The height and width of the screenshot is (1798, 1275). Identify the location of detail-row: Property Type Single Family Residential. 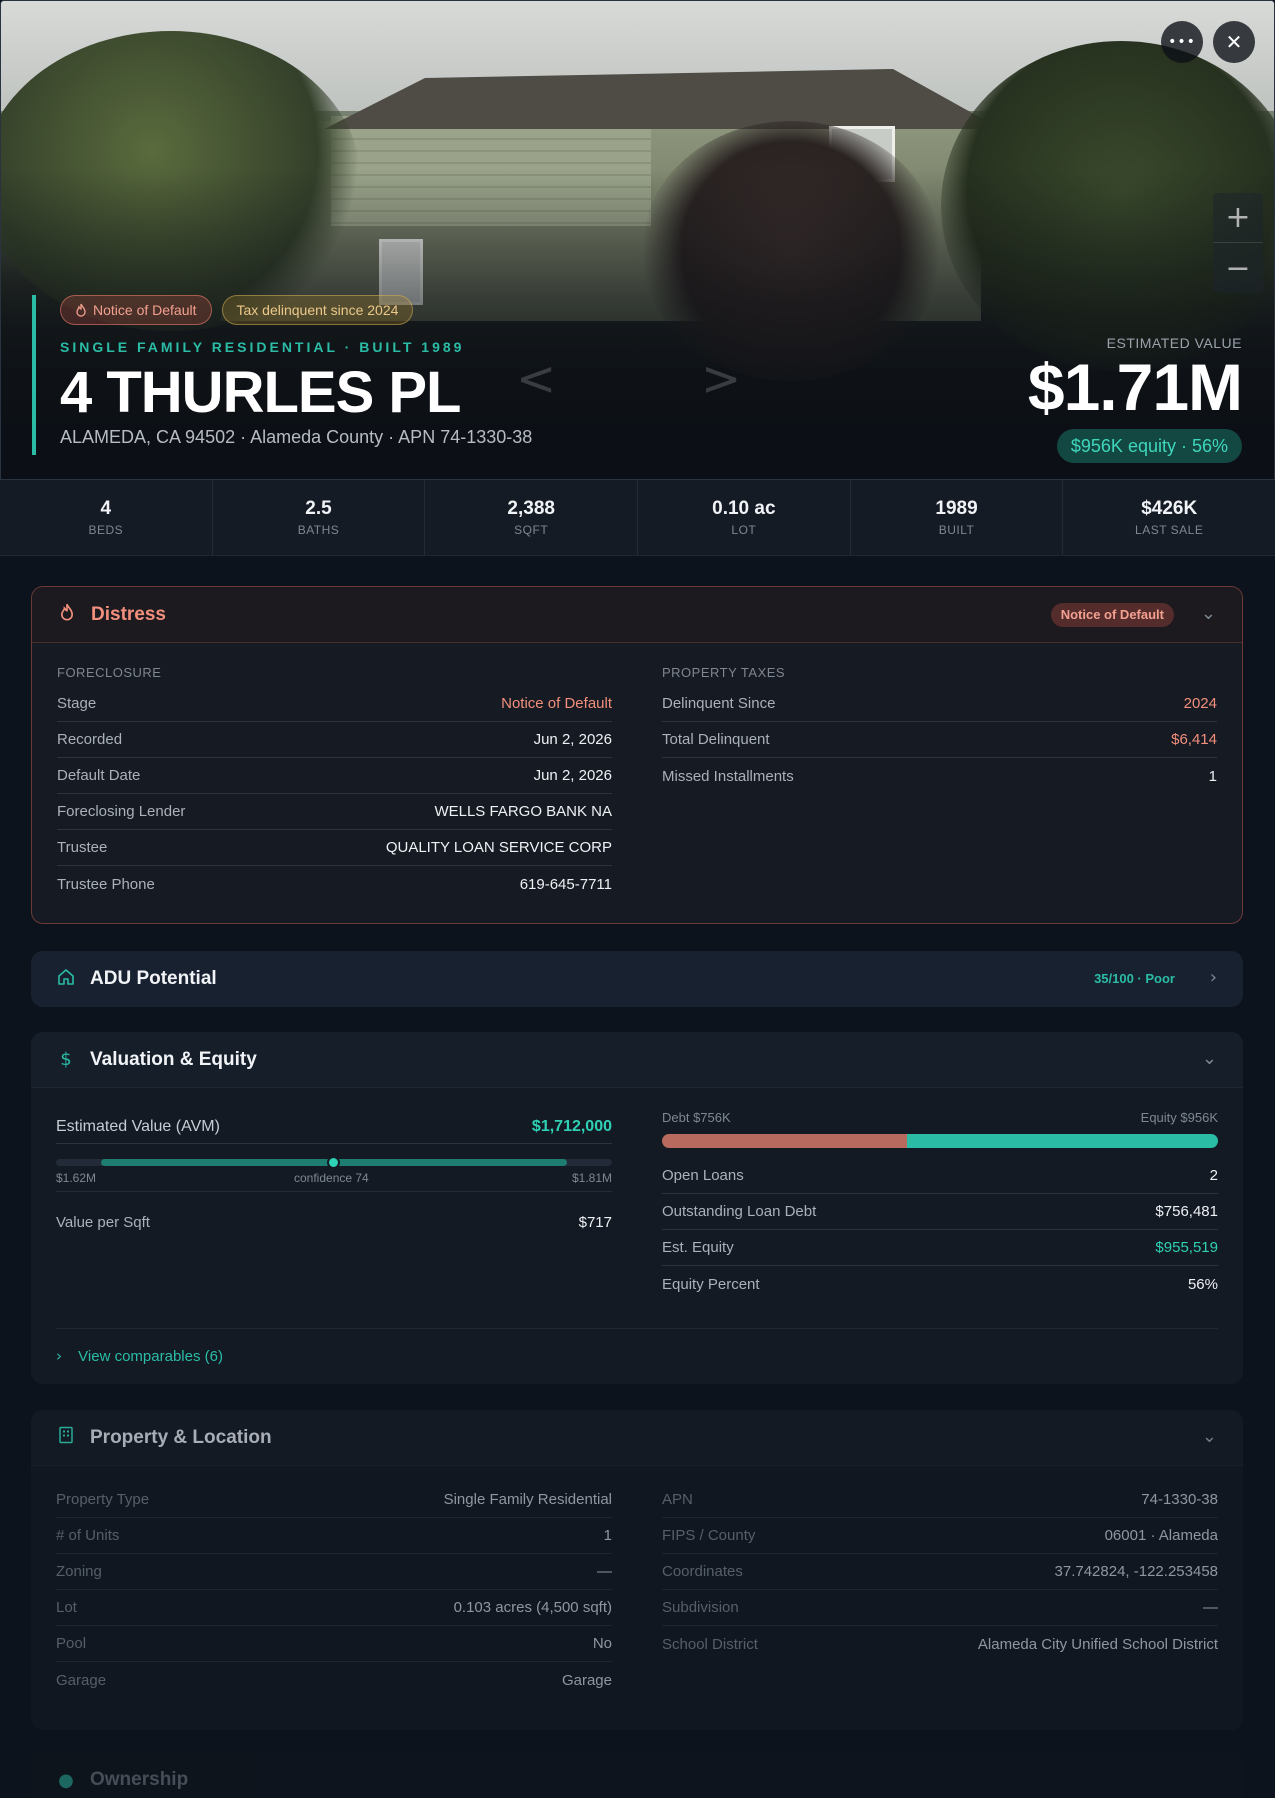
(334, 1500).